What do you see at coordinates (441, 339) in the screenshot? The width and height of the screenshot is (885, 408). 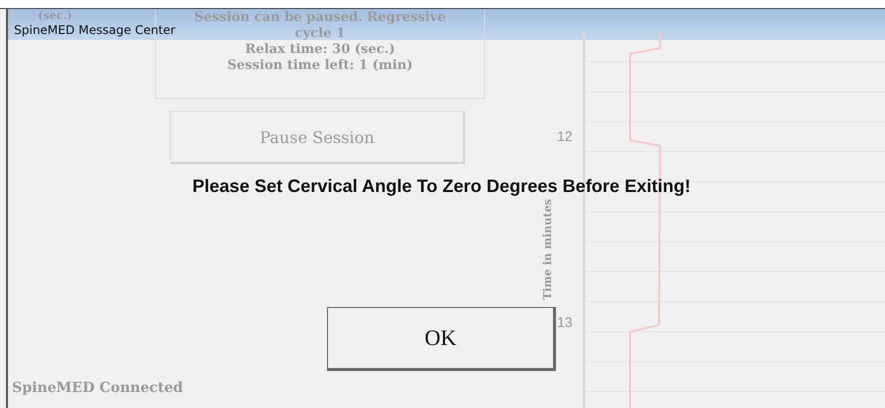 I see `ok-button: OK` at bounding box center [441, 339].